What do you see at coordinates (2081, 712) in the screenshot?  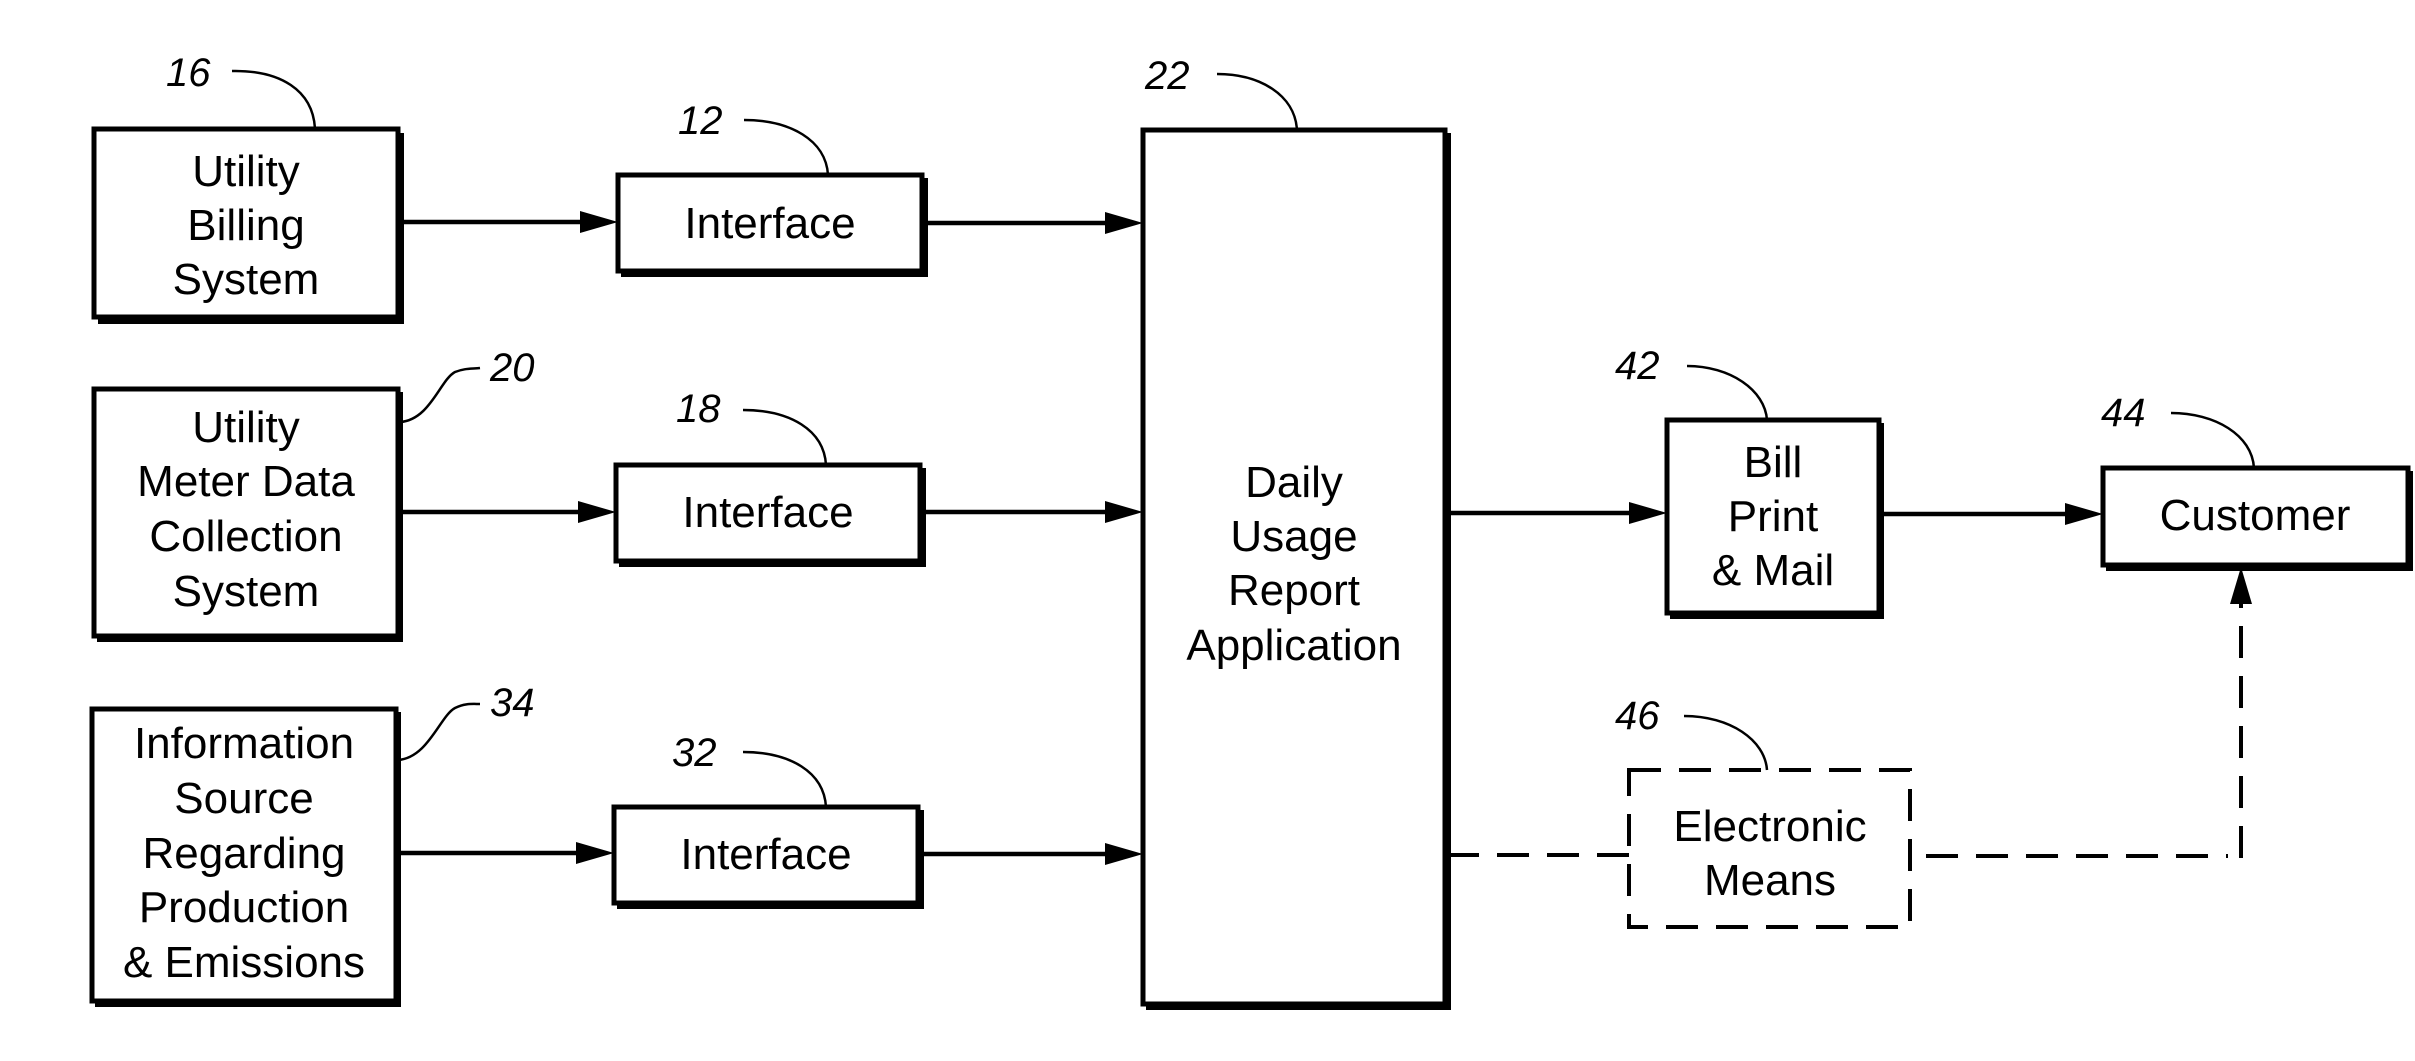 I see `connector-46-to-44-dashed` at bounding box center [2081, 712].